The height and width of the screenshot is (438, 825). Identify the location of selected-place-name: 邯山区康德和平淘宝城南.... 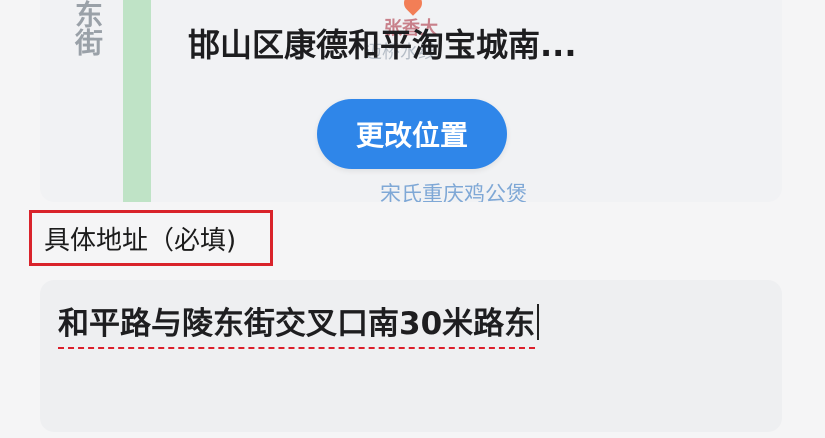
(382, 45).